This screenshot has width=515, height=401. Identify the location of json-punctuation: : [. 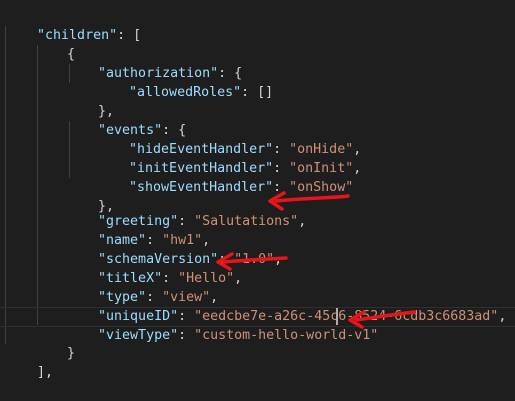
(129, 35).